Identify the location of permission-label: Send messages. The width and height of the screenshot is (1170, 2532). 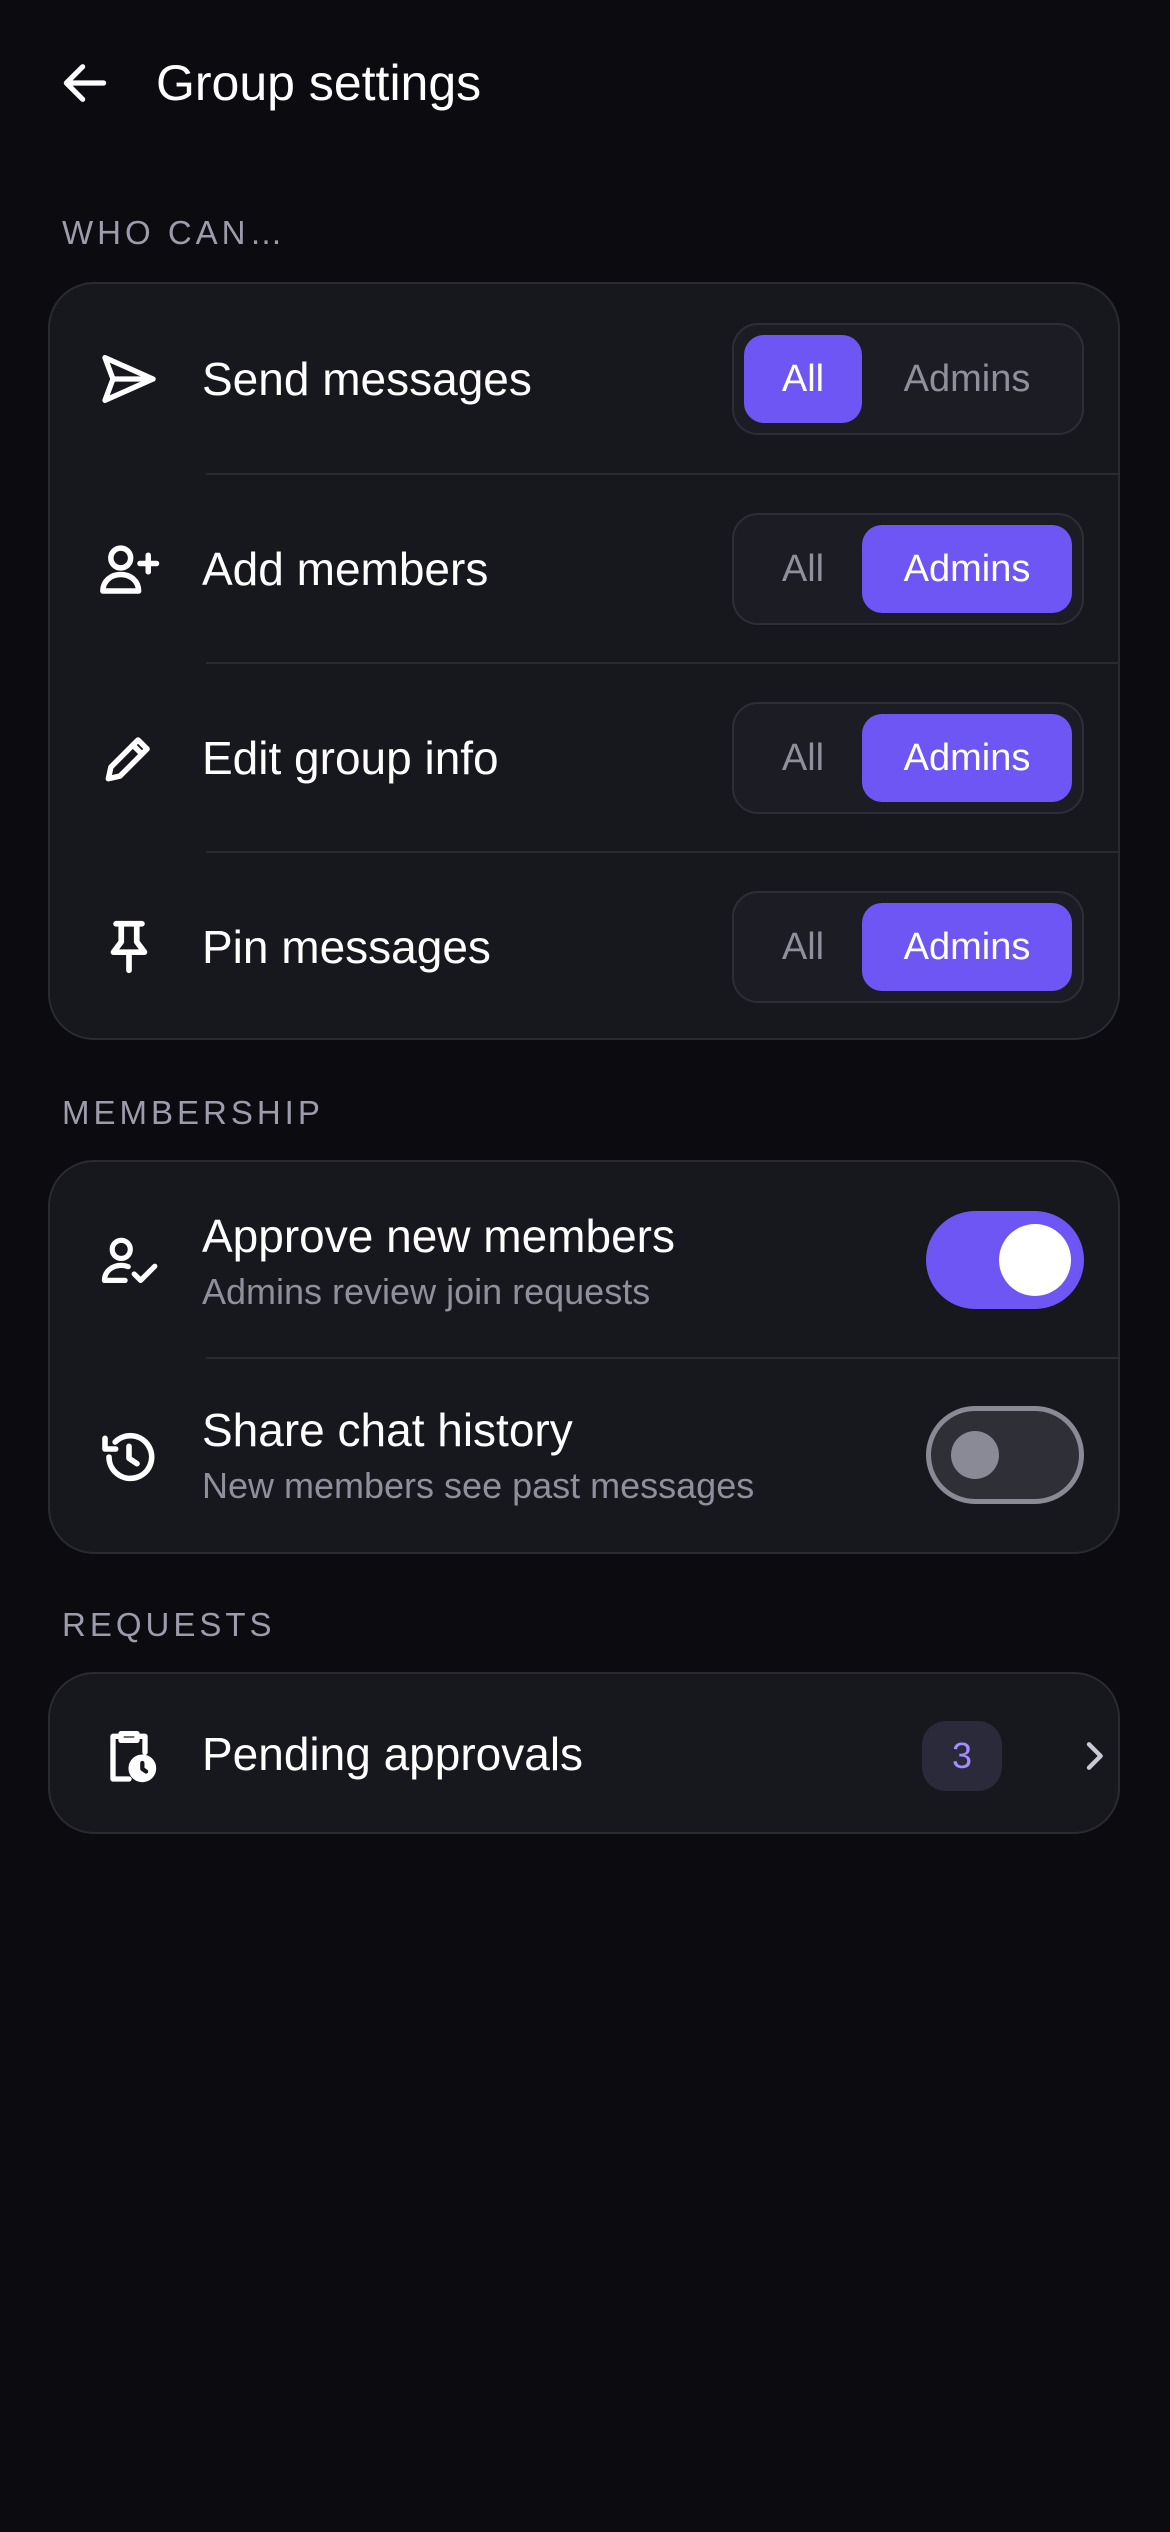
(367, 379).